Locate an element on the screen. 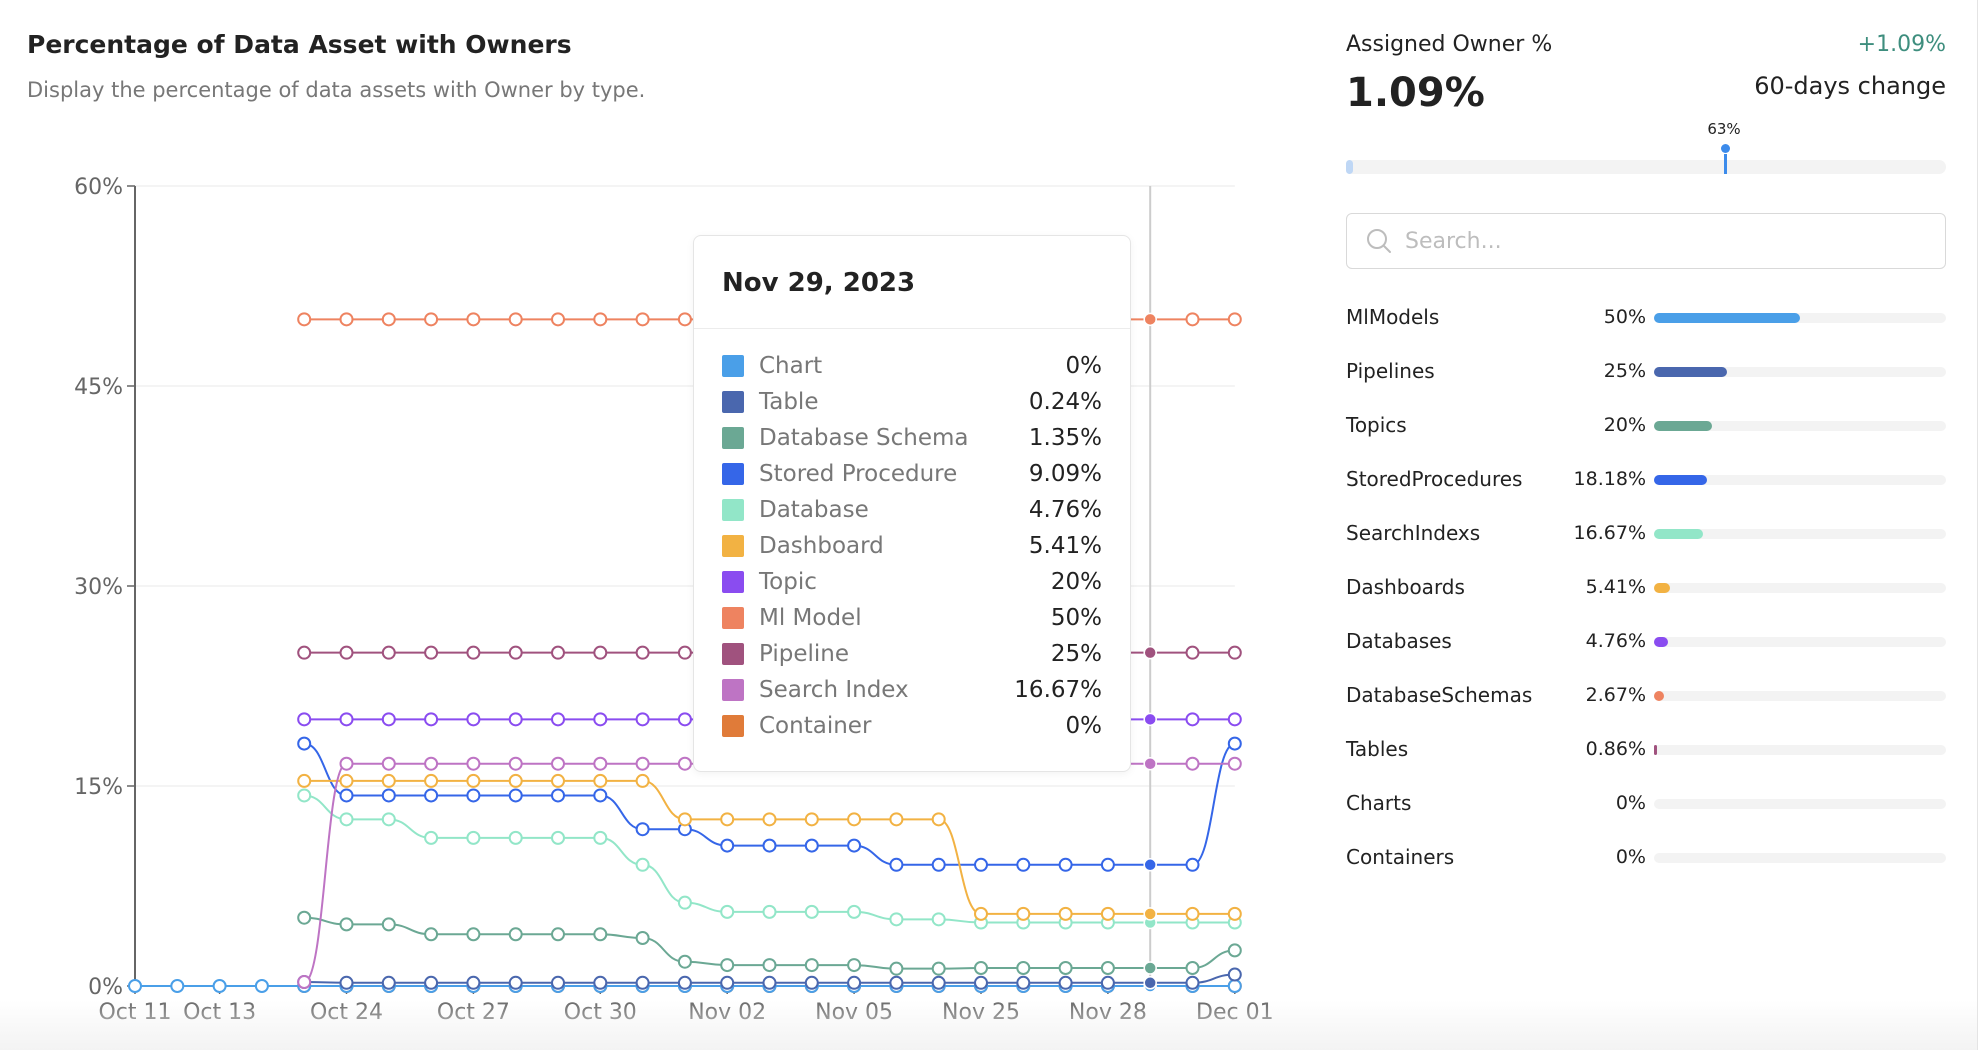  asset-type-label: Pipelines is located at coordinates (1390, 371).